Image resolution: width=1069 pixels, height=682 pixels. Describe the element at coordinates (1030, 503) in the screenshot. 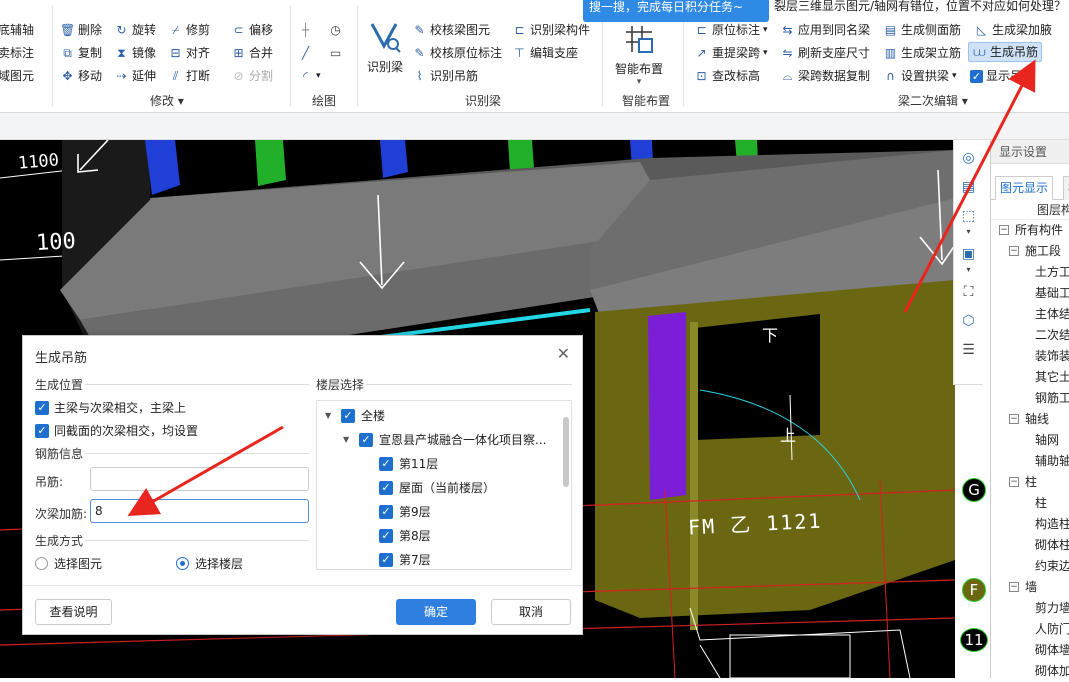

I see `tree-item: 柱` at that location.